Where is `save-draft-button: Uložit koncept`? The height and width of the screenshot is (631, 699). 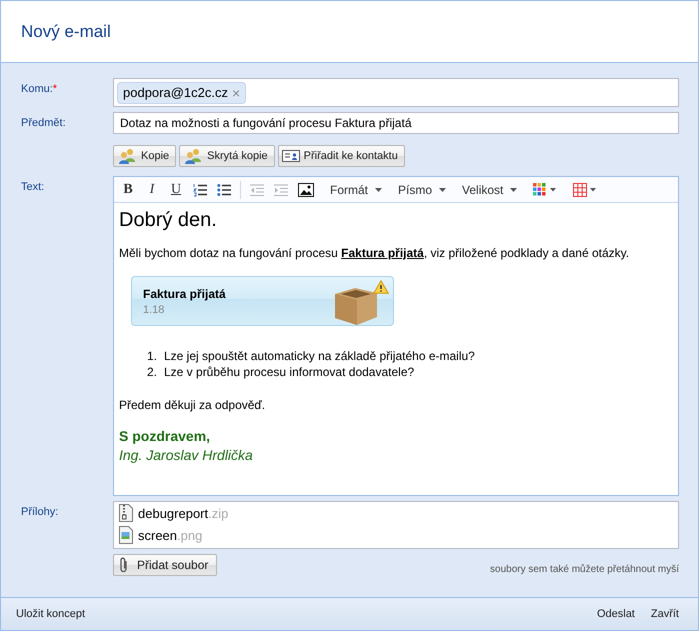 save-draft-button: Uložit koncept is located at coordinates (50, 614).